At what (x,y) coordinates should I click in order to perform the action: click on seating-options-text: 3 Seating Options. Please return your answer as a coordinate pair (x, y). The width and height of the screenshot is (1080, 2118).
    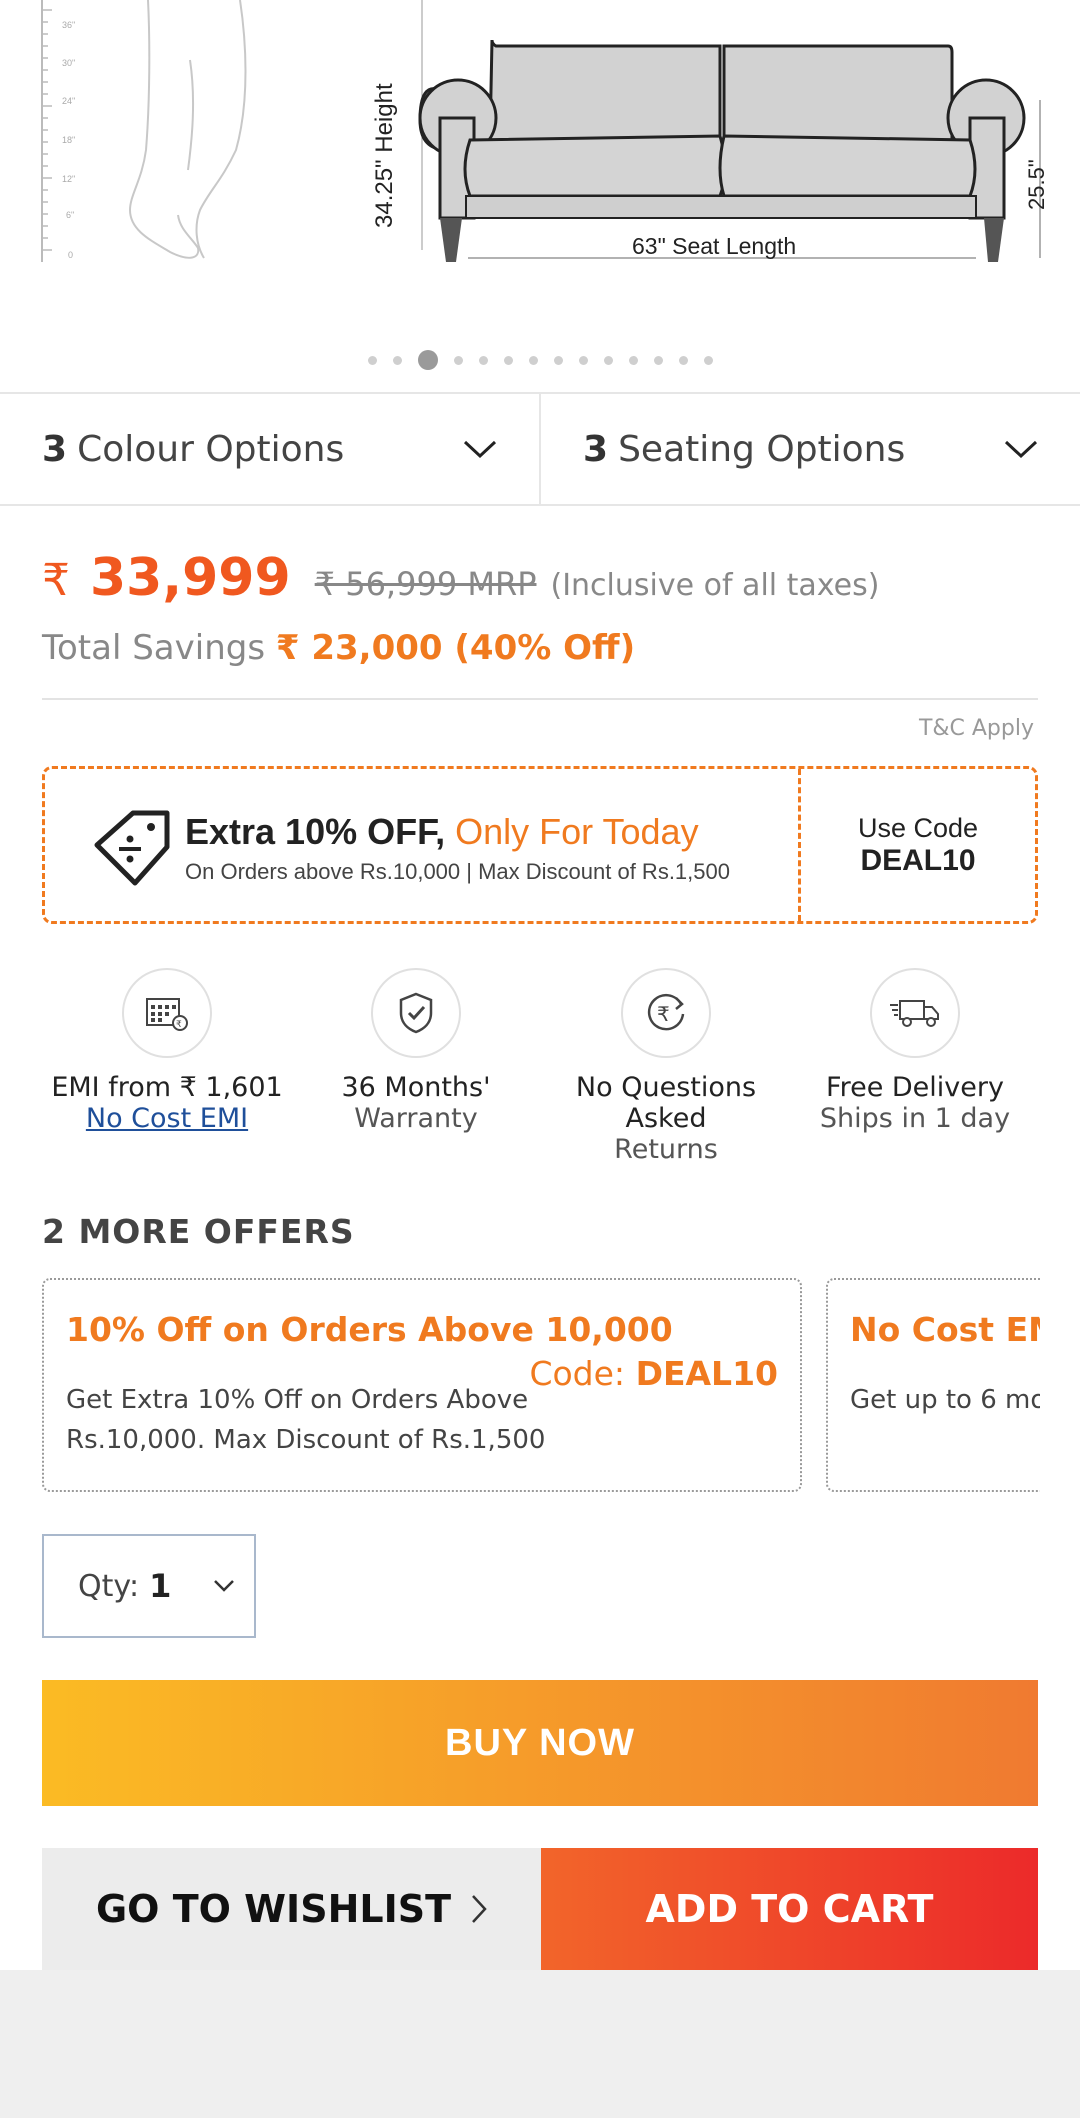
    Looking at the image, I should click on (744, 449).